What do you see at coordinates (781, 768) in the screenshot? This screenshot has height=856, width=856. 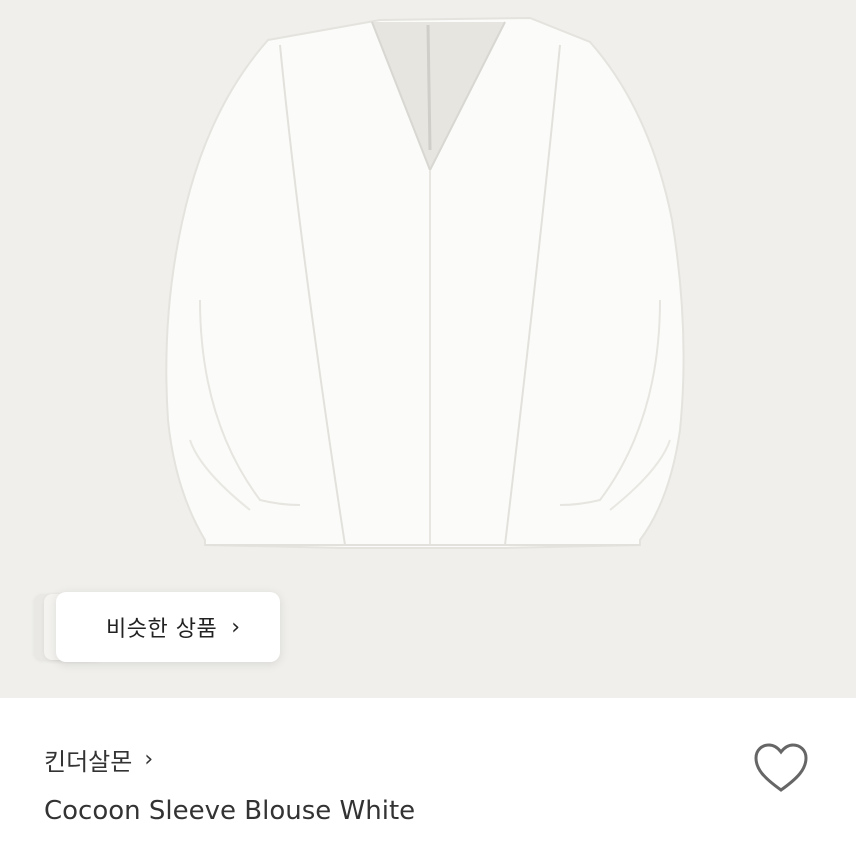 I see `heart-outline-icon` at bounding box center [781, 768].